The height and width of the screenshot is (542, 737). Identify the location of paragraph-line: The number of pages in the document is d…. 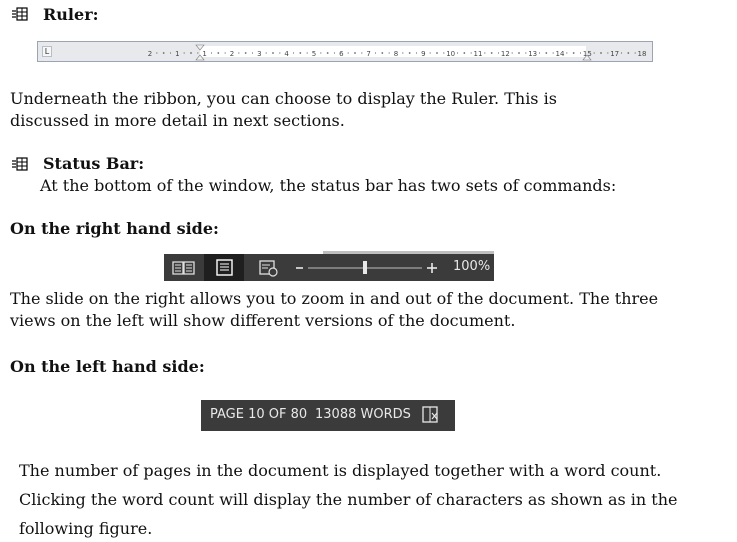
(340, 470).